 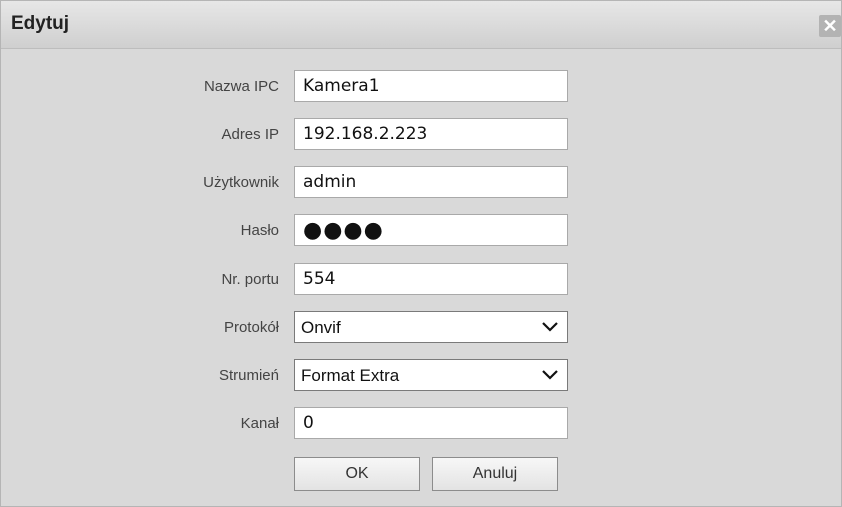 I want to click on channel-input, so click(x=431, y=423).